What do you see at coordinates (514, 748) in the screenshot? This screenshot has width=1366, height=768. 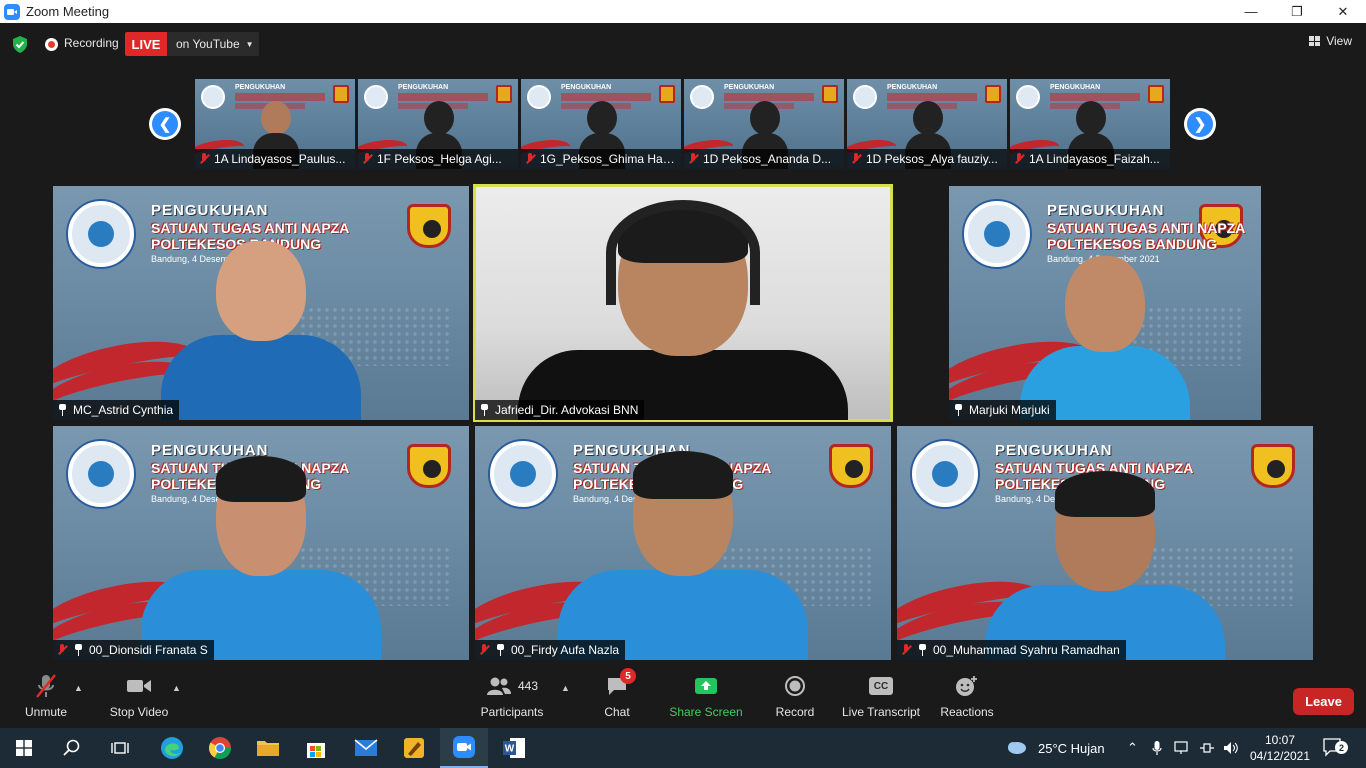 I see `taskbar-word: W` at bounding box center [514, 748].